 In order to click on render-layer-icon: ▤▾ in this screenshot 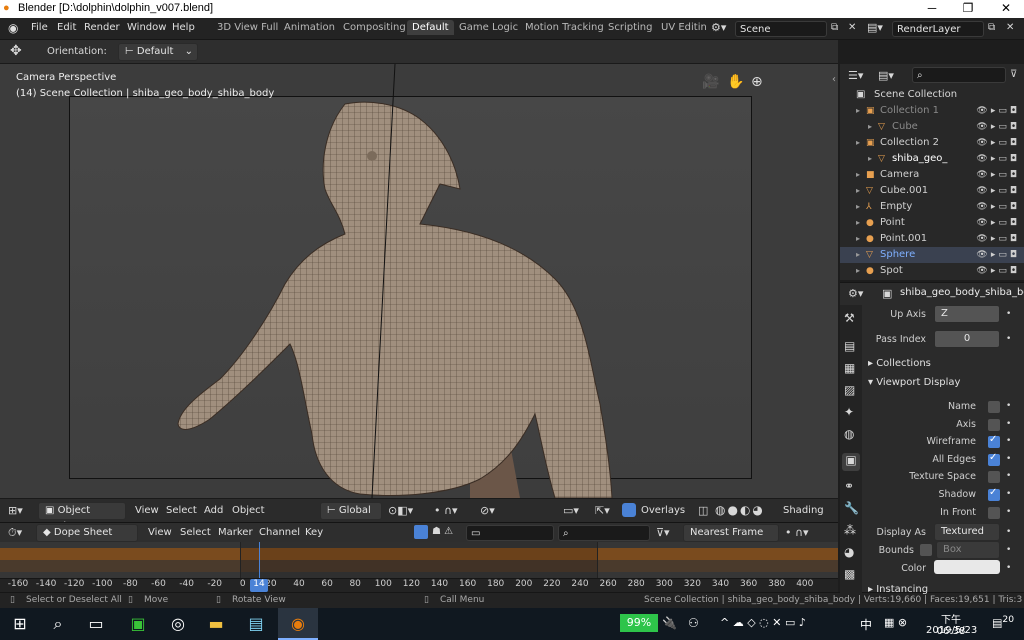, I will do `click(875, 27)`.